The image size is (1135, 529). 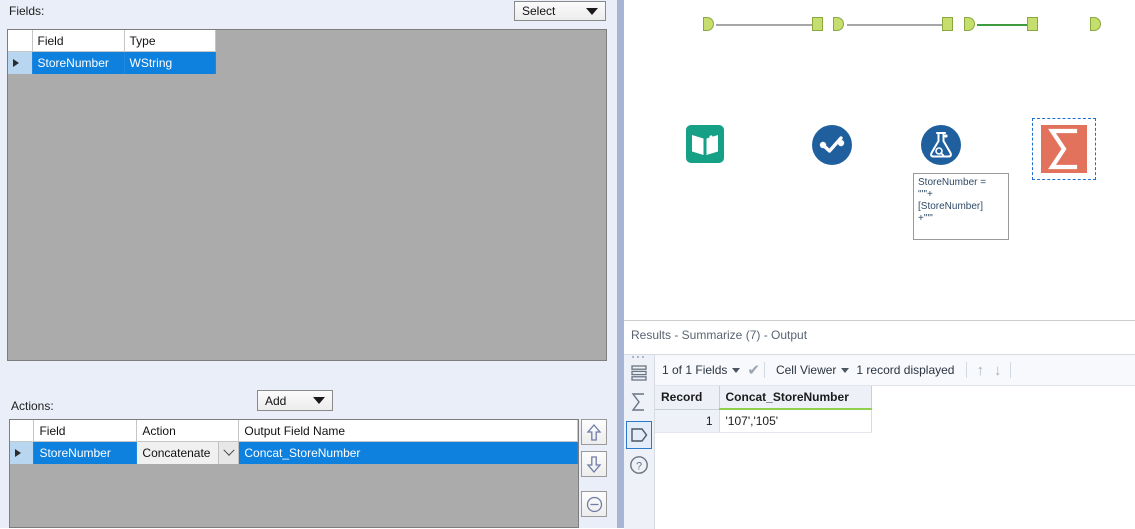 What do you see at coordinates (980, 370) in the screenshot?
I see `nav-up-button: ↑` at bounding box center [980, 370].